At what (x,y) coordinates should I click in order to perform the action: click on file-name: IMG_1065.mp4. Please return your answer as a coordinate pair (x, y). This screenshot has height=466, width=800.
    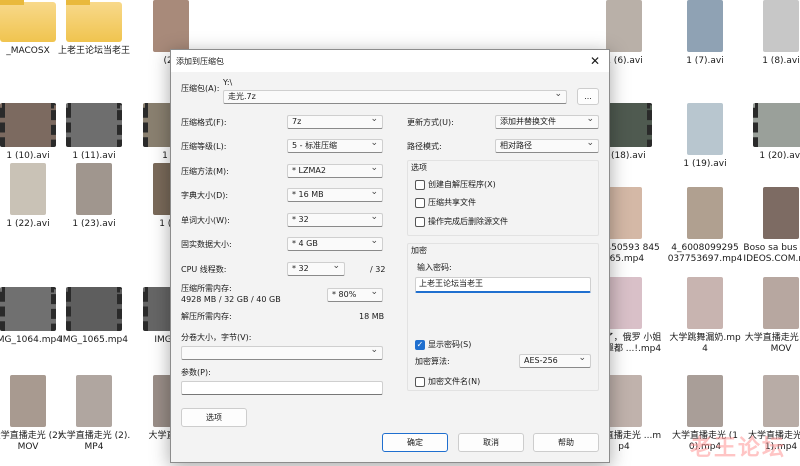
    Looking at the image, I should click on (94, 340).